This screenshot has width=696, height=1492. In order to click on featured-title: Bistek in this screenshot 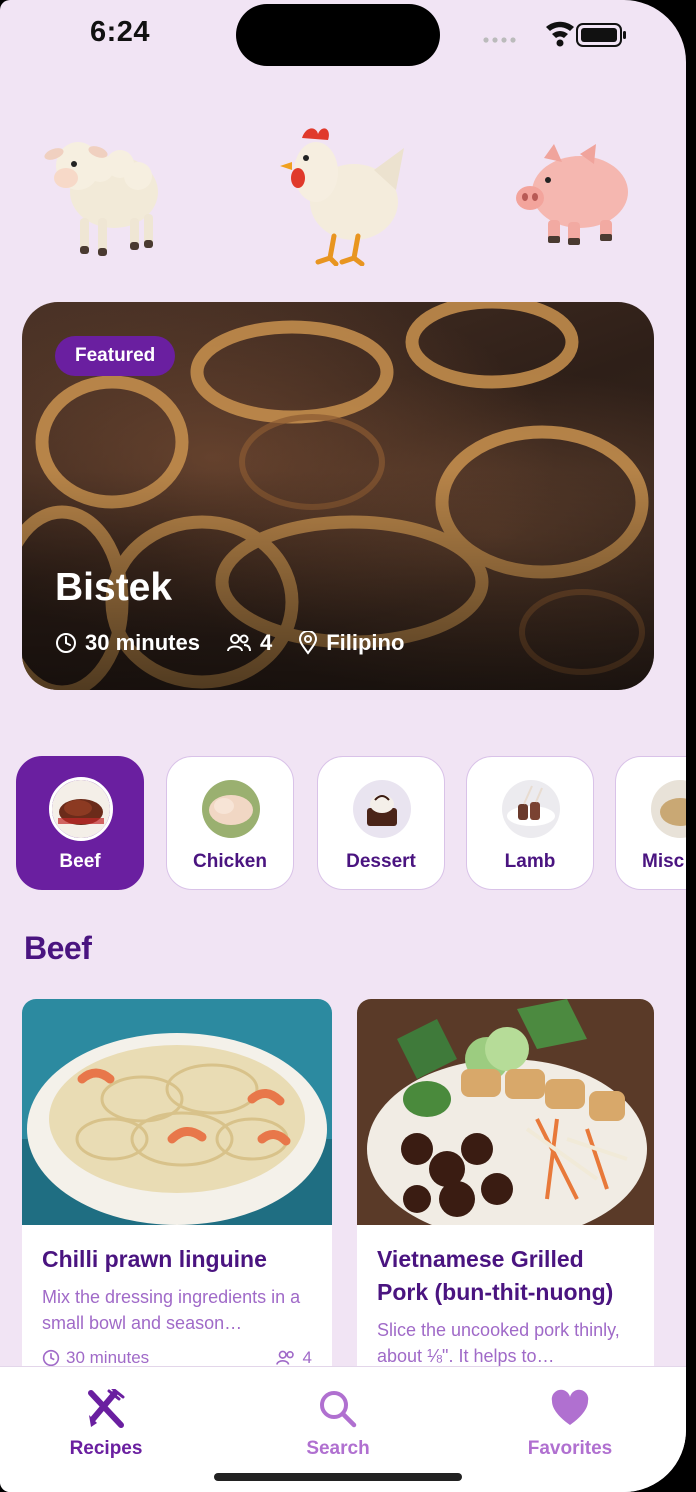, I will do `click(114, 587)`.